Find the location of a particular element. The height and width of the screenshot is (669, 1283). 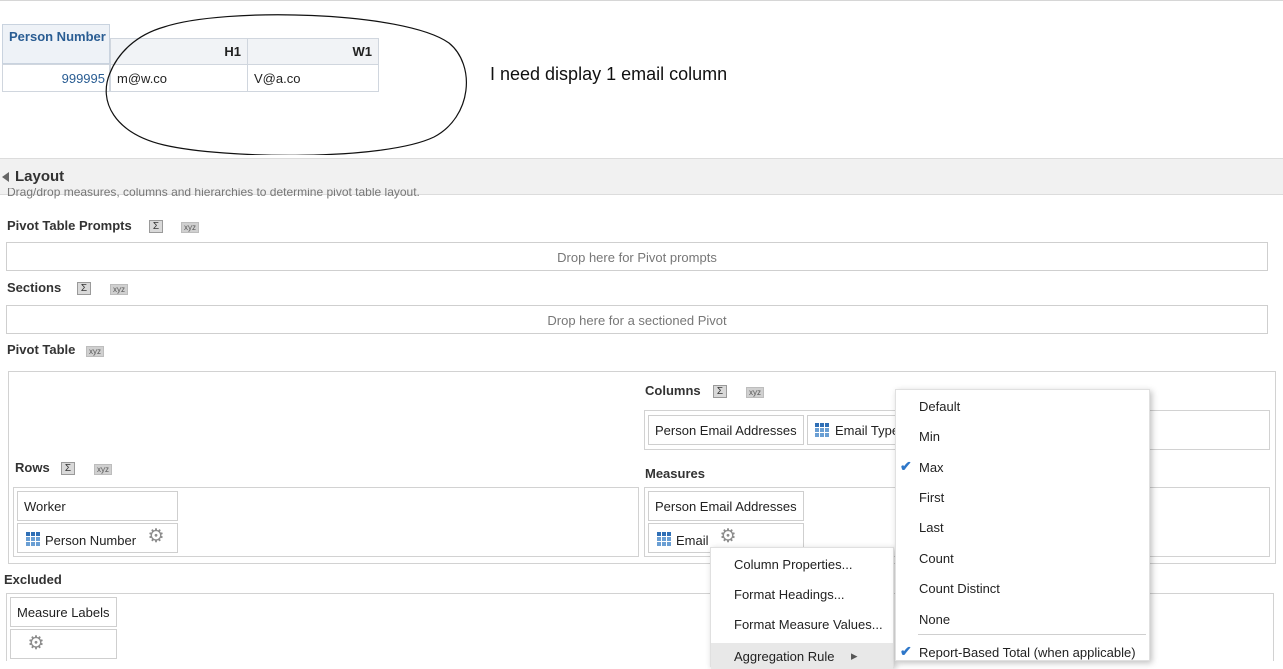

excluded-chip-settings: ⚙ is located at coordinates (63, 644).